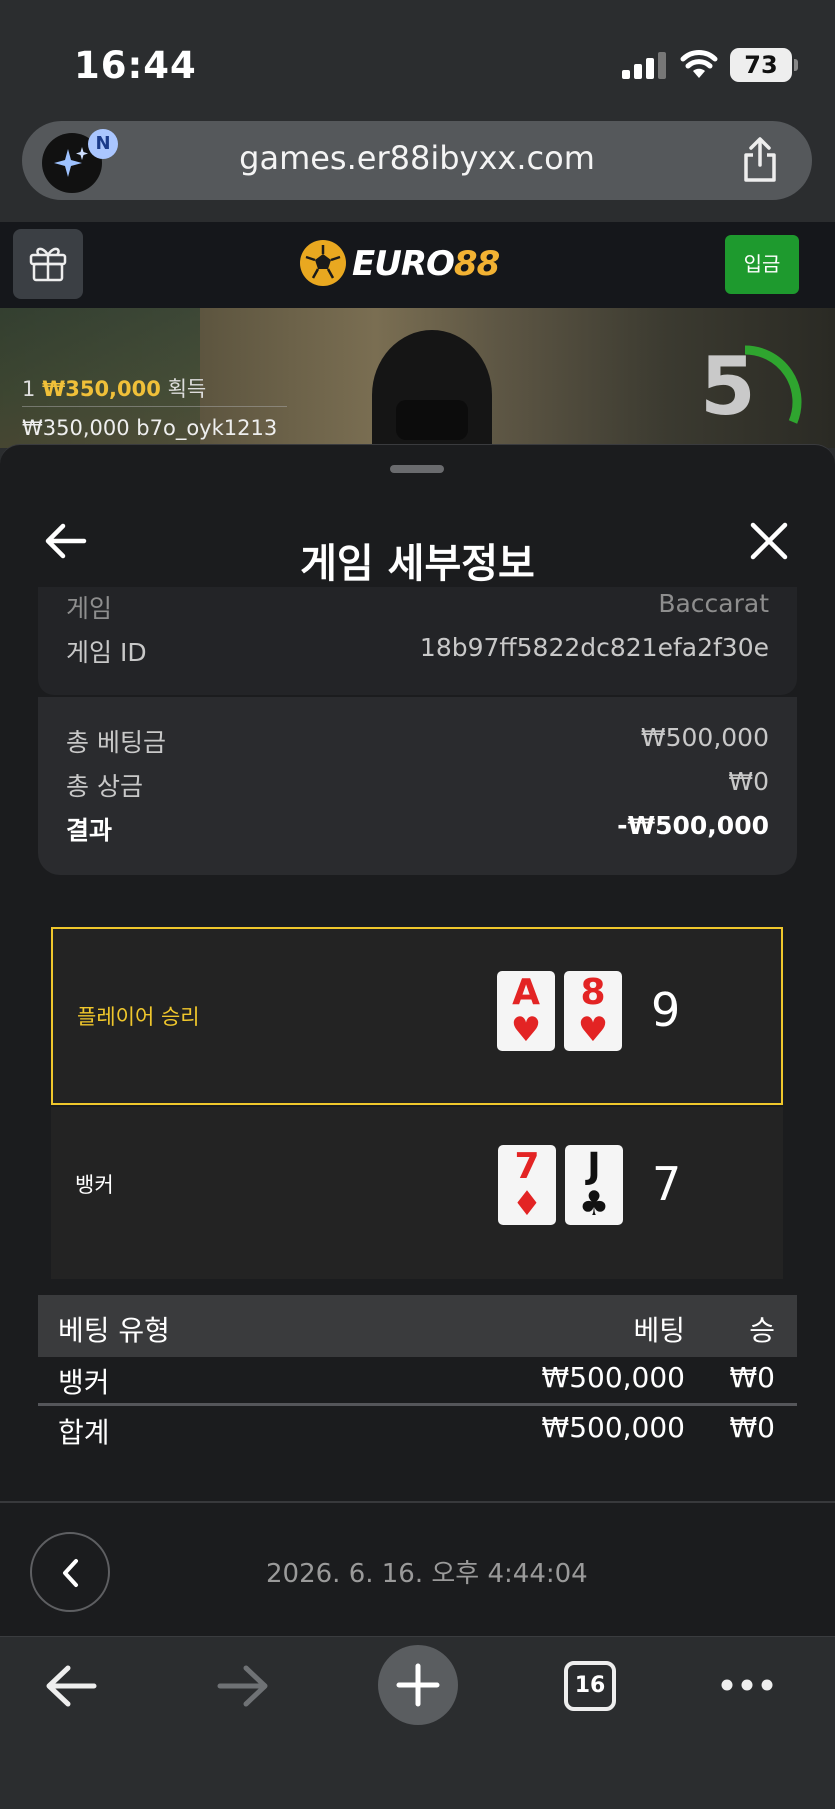 This screenshot has height=1809, width=835. What do you see at coordinates (417, 378) in the screenshot?
I see `live-video: 1 ₩350,000 획득 ₩350,000 b7o_oyk1213 5` at bounding box center [417, 378].